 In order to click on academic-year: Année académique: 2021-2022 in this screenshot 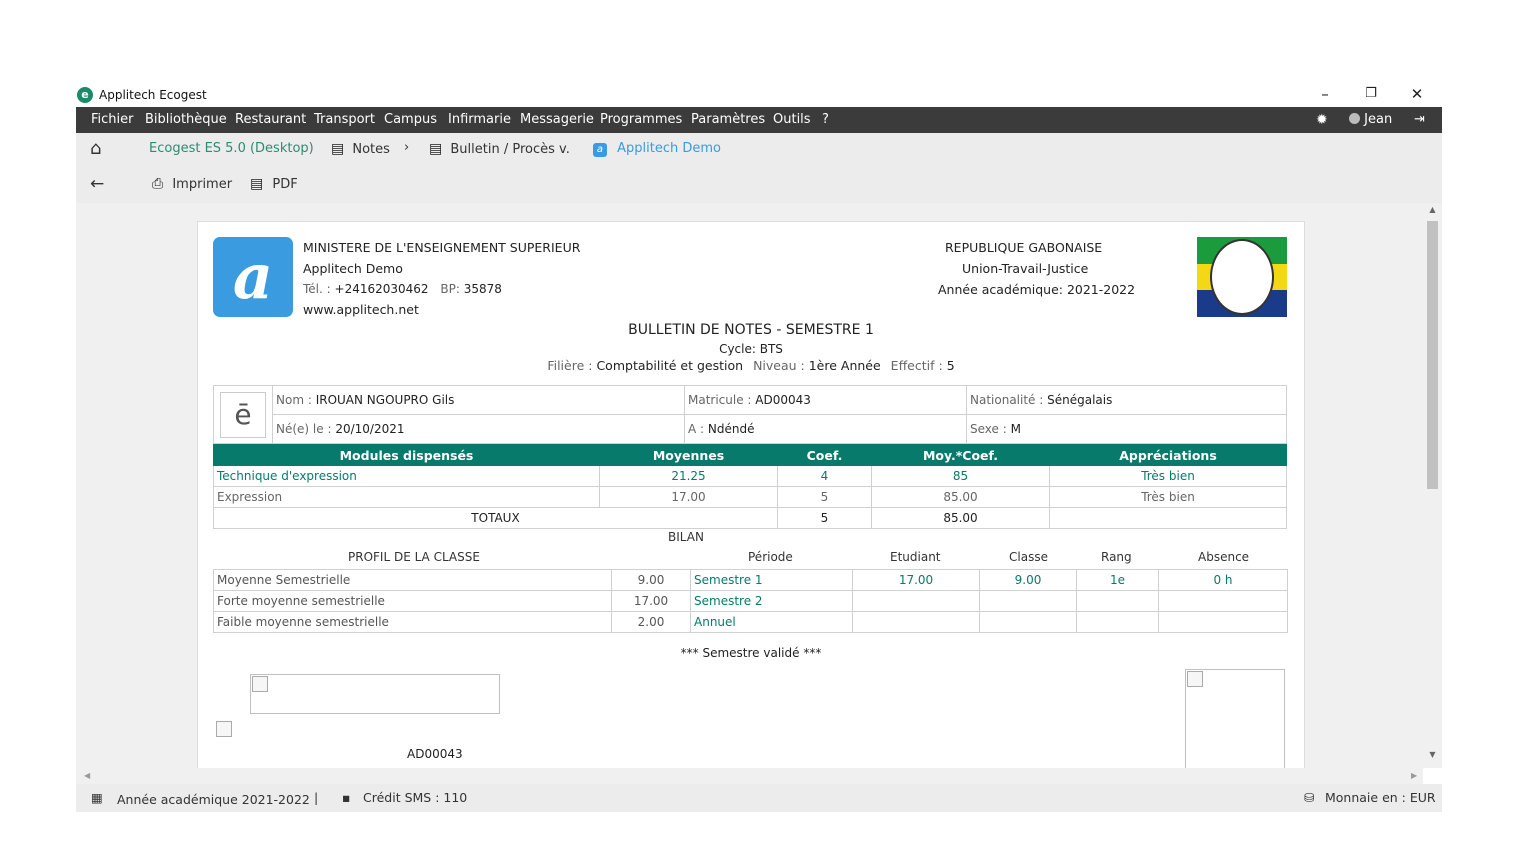, I will do `click(1037, 289)`.